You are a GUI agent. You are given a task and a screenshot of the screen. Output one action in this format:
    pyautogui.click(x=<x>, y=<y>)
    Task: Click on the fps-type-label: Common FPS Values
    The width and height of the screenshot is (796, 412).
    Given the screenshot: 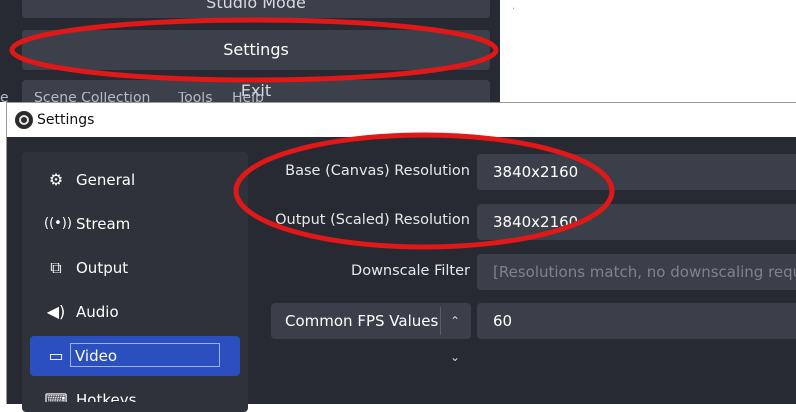 What is the action you would take?
    pyautogui.click(x=362, y=321)
    